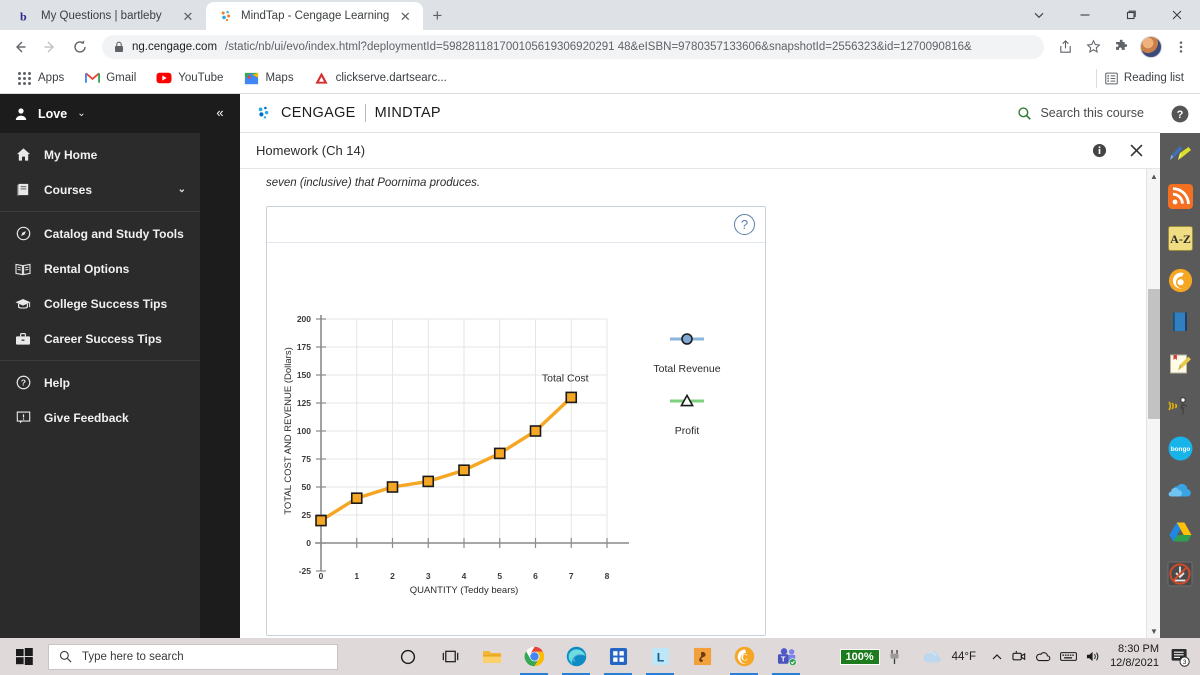 The height and width of the screenshot is (675, 1200). What do you see at coordinates (100, 417) in the screenshot?
I see `sidebar-item-give-feedback: Give Feedback` at bounding box center [100, 417].